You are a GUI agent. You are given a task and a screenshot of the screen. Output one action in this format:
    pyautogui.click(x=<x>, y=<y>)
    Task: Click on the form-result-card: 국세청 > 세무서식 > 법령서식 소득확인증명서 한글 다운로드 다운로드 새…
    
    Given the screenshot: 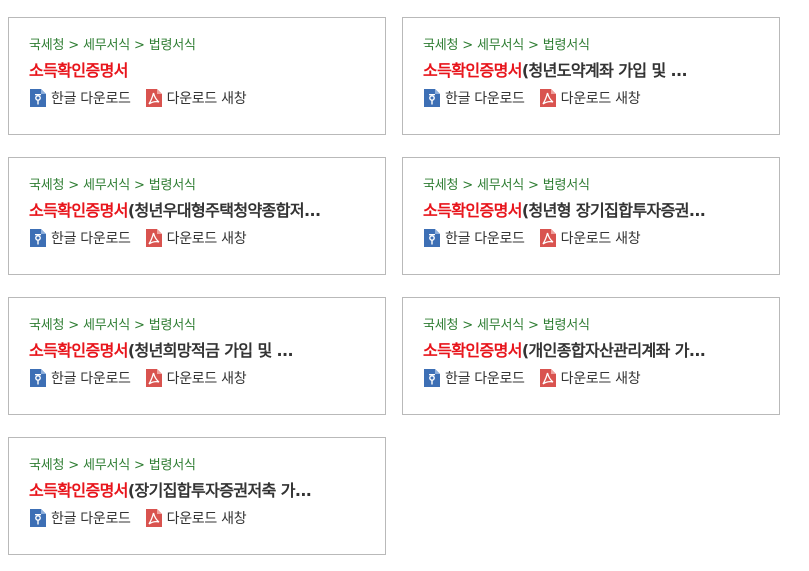 What is the action you would take?
    pyautogui.click(x=197, y=76)
    